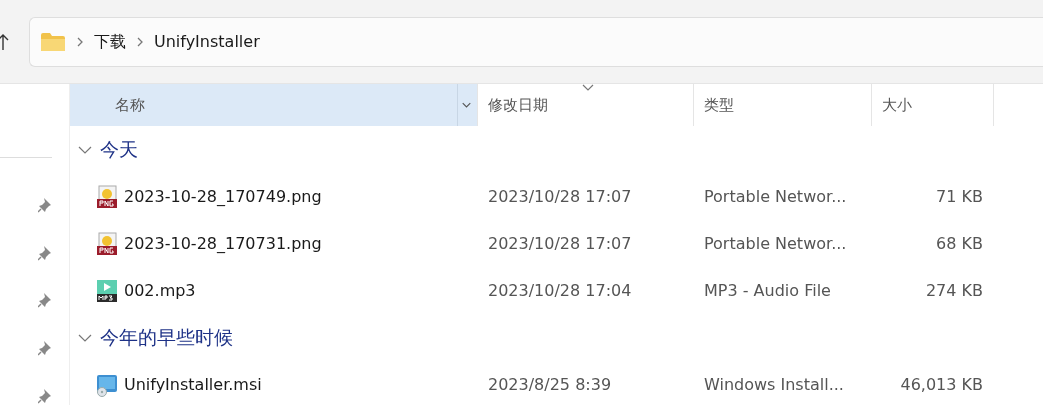 This screenshot has height=406, width=1043. Describe the element at coordinates (107, 384) in the screenshot. I see `installer-icon` at that location.